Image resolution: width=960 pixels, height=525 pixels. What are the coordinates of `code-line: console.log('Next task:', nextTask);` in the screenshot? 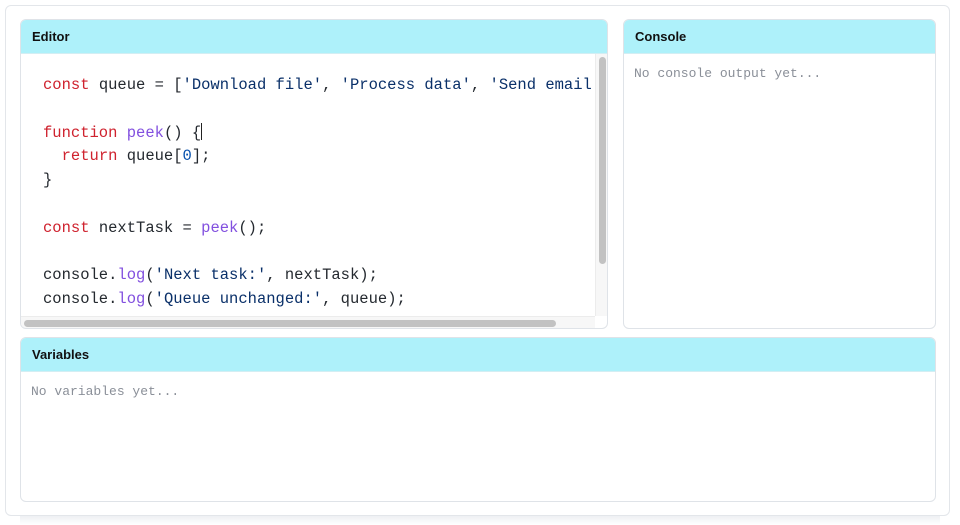 It's located at (319, 276).